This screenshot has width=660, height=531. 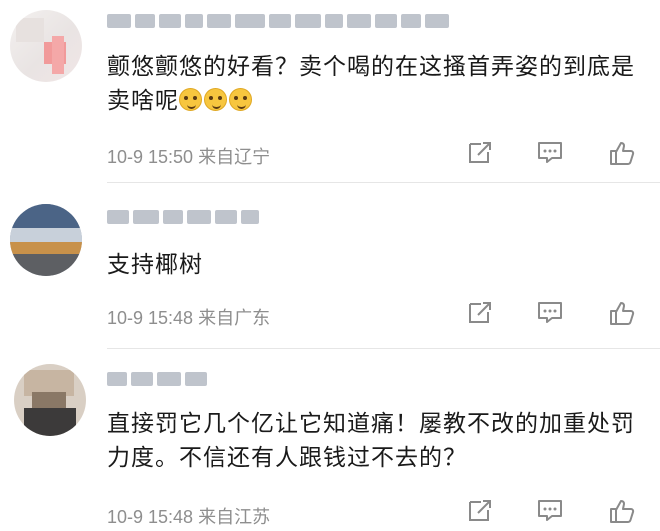 What do you see at coordinates (371, 441) in the screenshot?
I see `comment-text: 直接罚它几个亿让它知道痛！屡教不改的加重处罚力度。不信还有人跟钱过不去的？` at bounding box center [371, 441].